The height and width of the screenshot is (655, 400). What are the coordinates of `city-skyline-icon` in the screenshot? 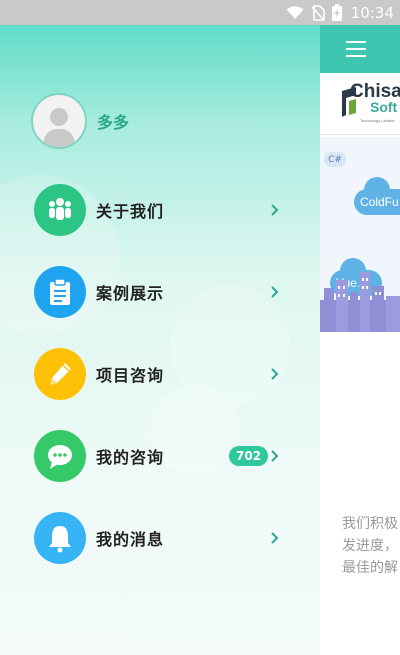 It's located at (360, 302).